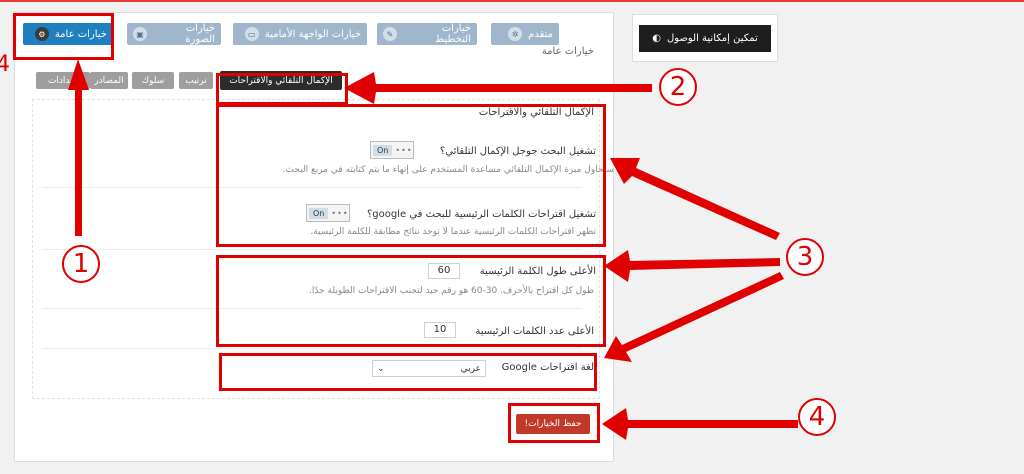 This screenshot has width=1024, height=474. What do you see at coordinates (692, 266) in the screenshot?
I see `arrow-3b` at bounding box center [692, 266].